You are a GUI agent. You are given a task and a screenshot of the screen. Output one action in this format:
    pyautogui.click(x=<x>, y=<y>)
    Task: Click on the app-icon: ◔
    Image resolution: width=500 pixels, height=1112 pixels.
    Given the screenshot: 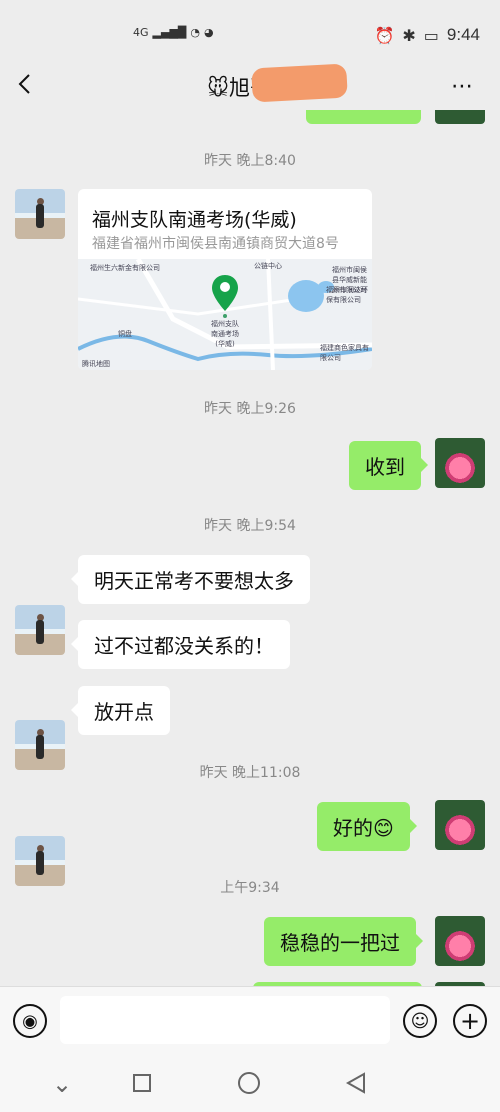 What is the action you would take?
    pyautogui.click(x=195, y=32)
    